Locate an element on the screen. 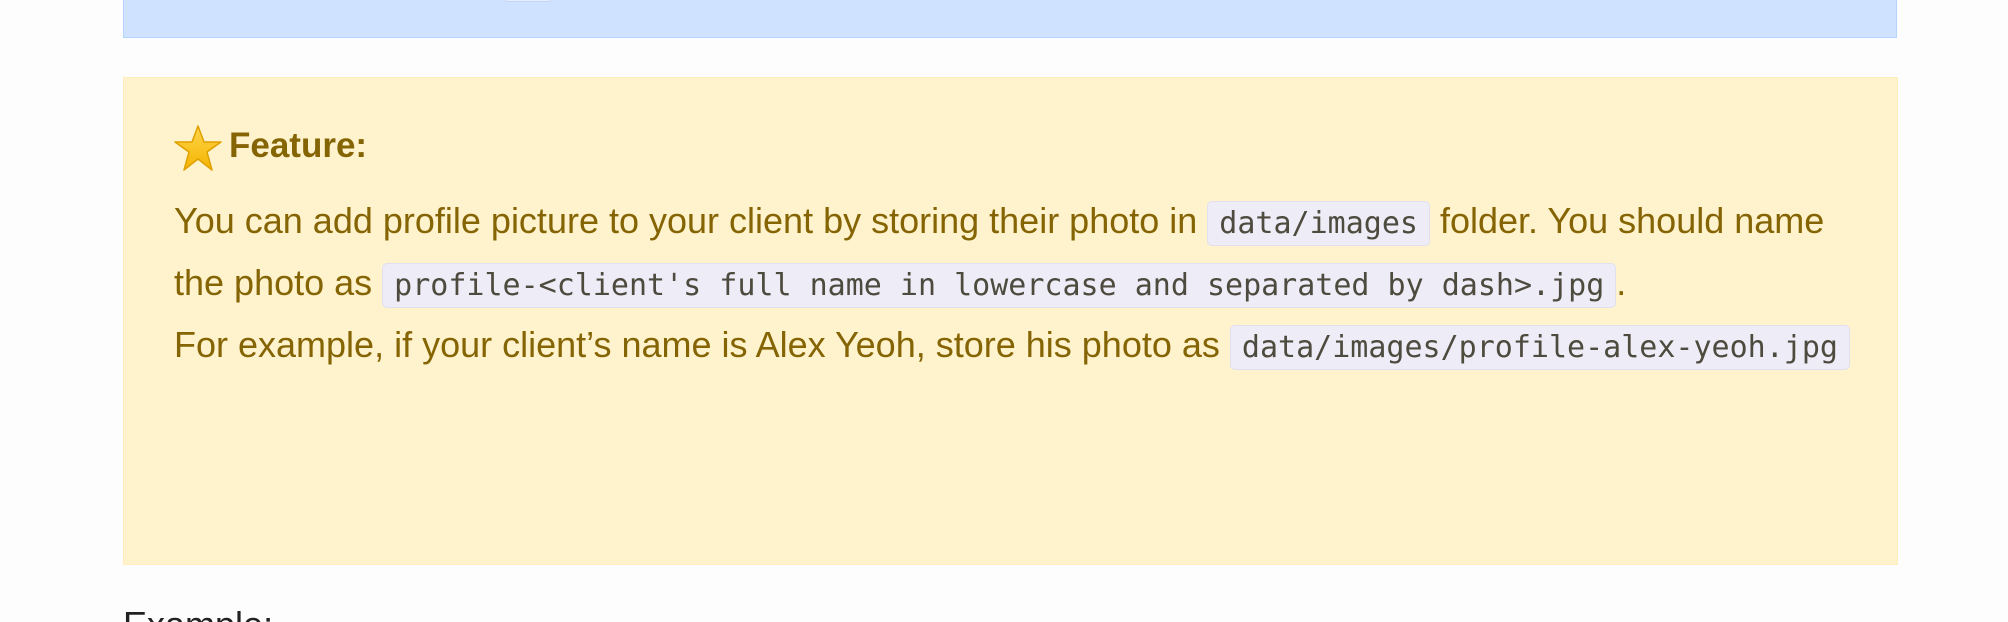 This screenshot has width=2008, height=622. inline-code-fragment is located at coordinates (528, 1).